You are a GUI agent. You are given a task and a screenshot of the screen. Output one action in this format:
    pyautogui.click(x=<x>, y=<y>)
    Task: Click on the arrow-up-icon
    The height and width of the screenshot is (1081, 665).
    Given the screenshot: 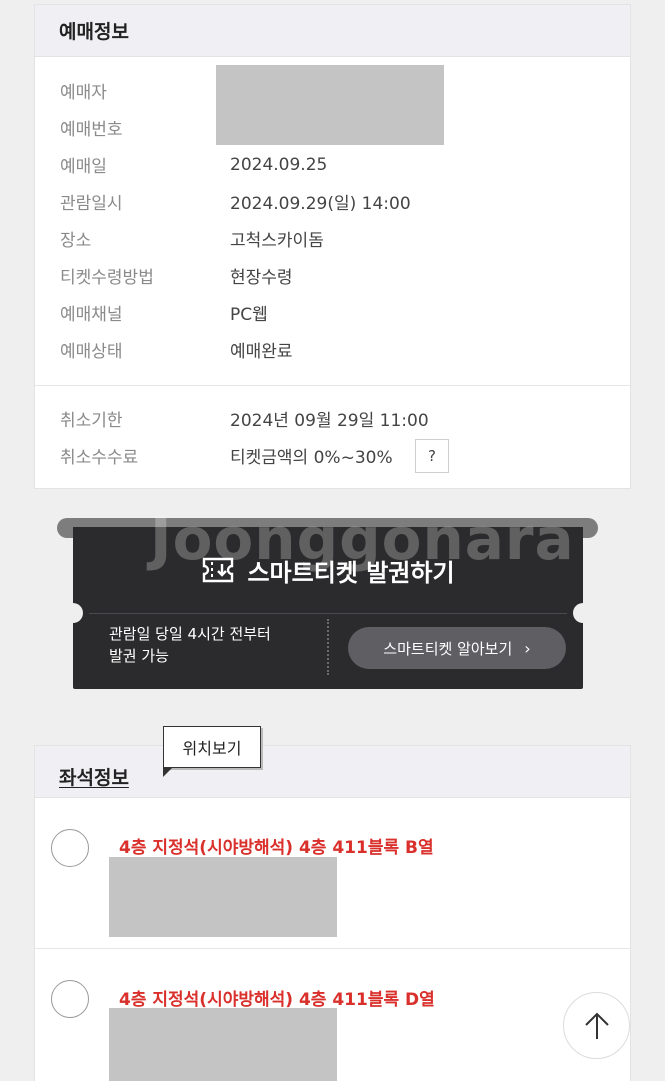 What is the action you would take?
    pyautogui.click(x=596, y=1025)
    